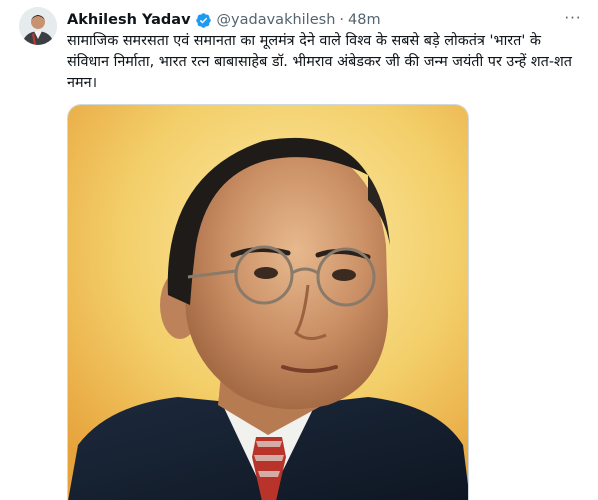 The image size is (598, 500). Describe the element at coordinates (364, 20) in the screenshot. I see `tweet-timestamp: 48m` at that location.